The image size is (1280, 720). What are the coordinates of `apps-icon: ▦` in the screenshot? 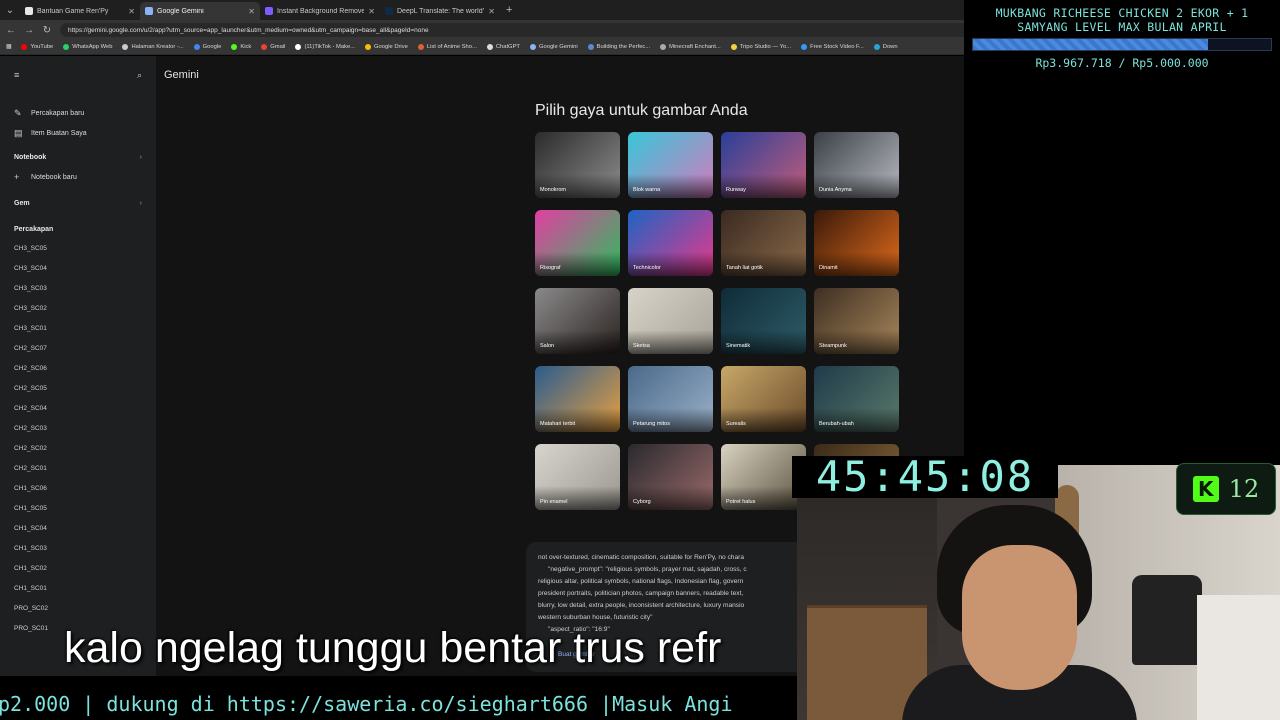 It's located at (8, 47).